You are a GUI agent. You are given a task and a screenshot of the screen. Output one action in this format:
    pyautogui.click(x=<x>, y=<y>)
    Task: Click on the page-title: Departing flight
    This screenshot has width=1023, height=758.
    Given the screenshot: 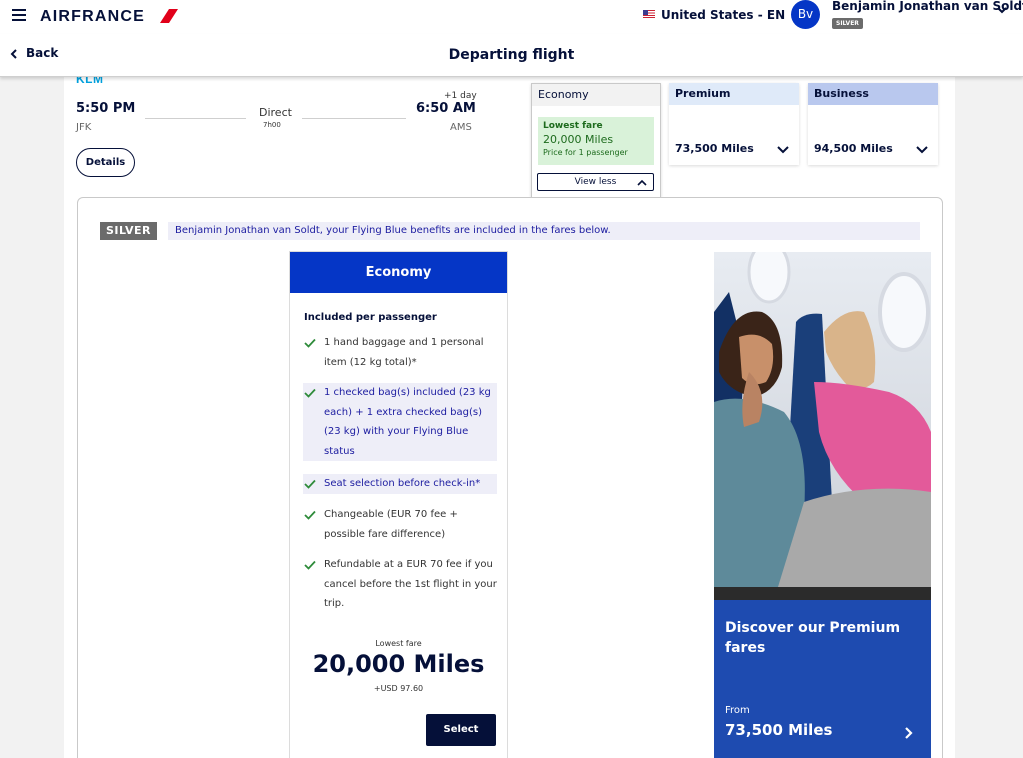 What is the action you would take?
    pyautogui.click(x=511, y=55)
    